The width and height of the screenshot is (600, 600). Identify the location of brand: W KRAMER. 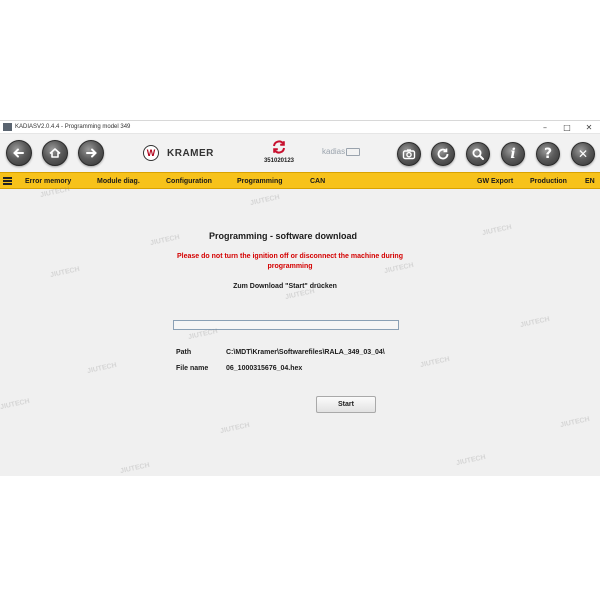
(178, 153).